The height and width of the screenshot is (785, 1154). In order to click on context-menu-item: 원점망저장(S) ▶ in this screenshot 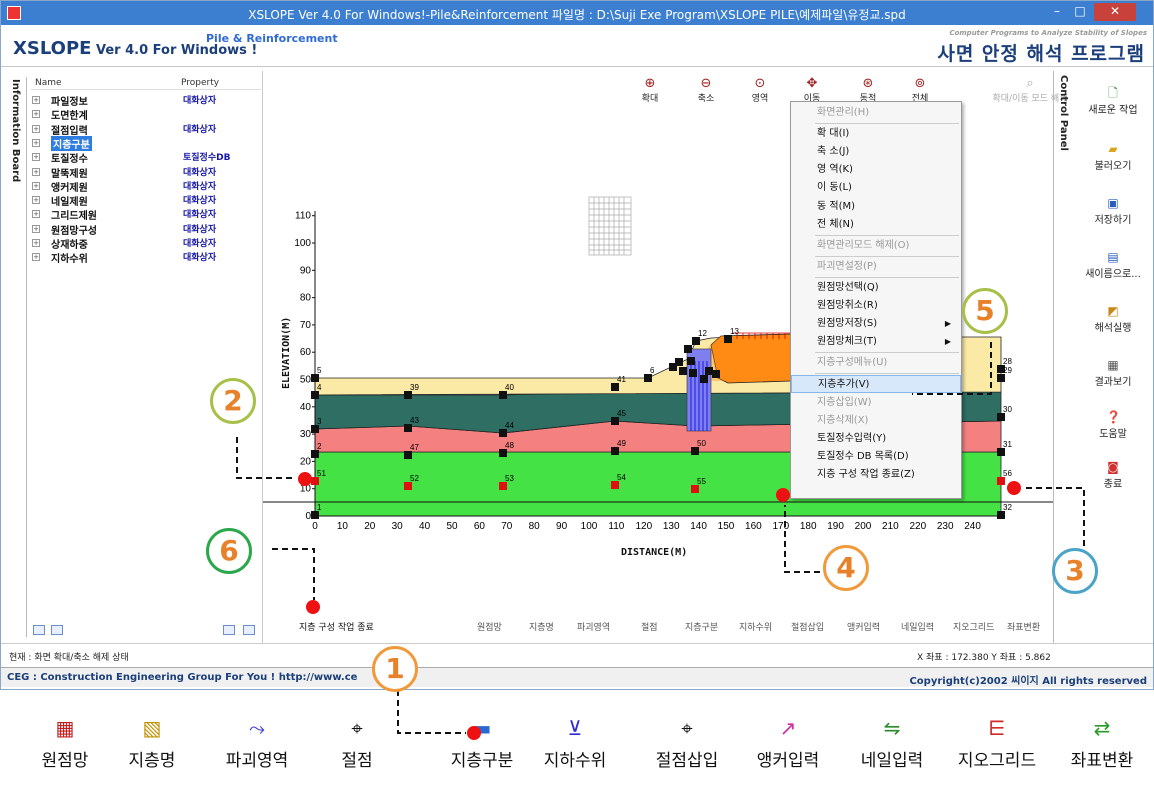, I will do `click(876, 324)`.